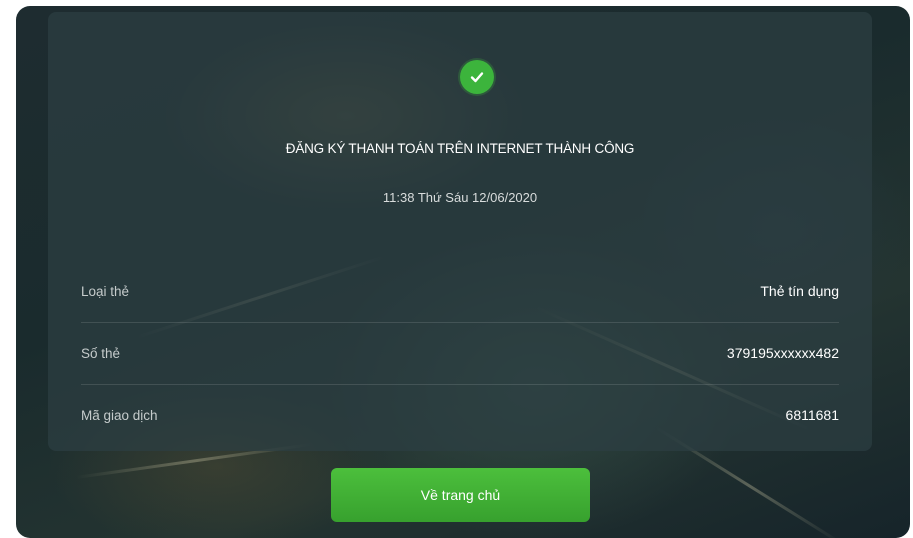 The image size is (913, 538). What do you see at coordinates (460, 197) in the screenshot?
I see `result-datetime: 11:38 Thứ Sáu 12/06/2020` at bounding box center [460, 197].